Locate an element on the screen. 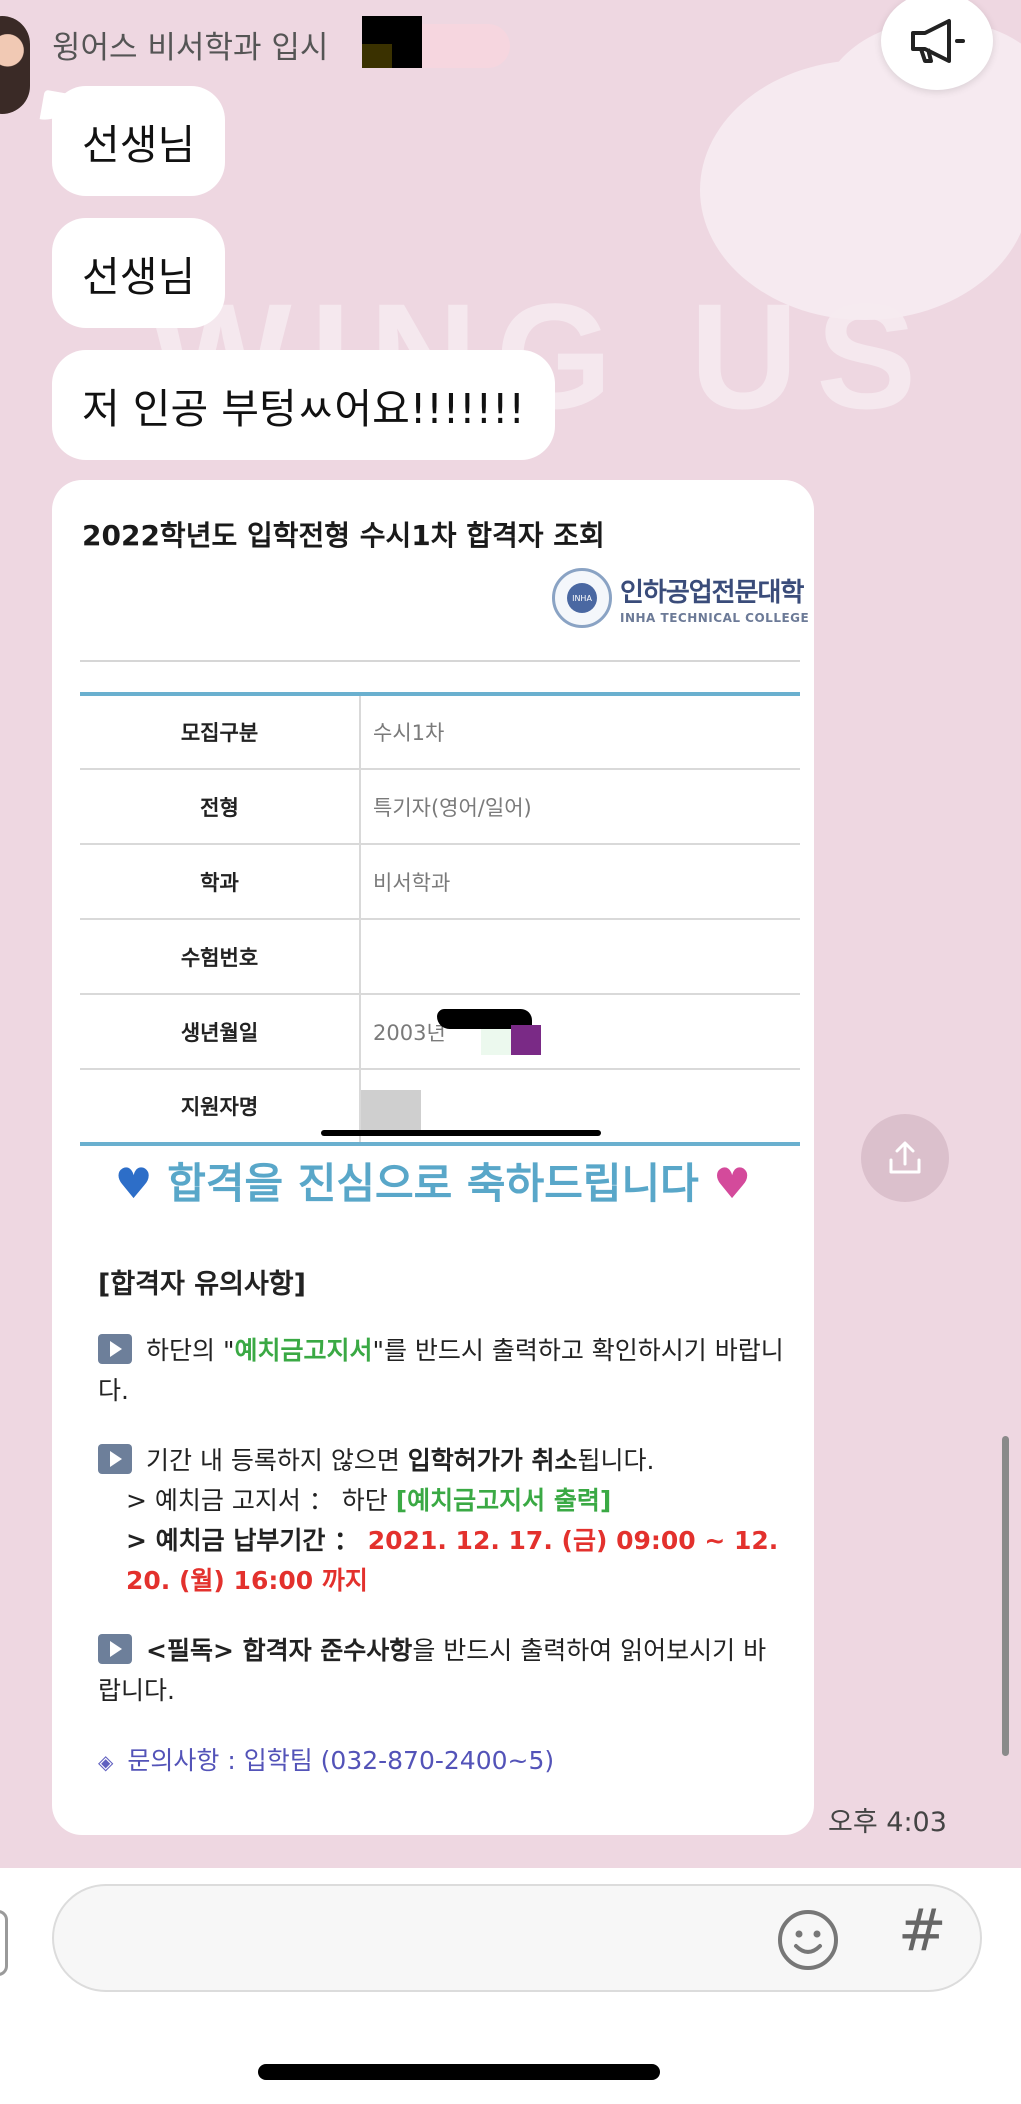  avatar is located at coordinates (15, 65).